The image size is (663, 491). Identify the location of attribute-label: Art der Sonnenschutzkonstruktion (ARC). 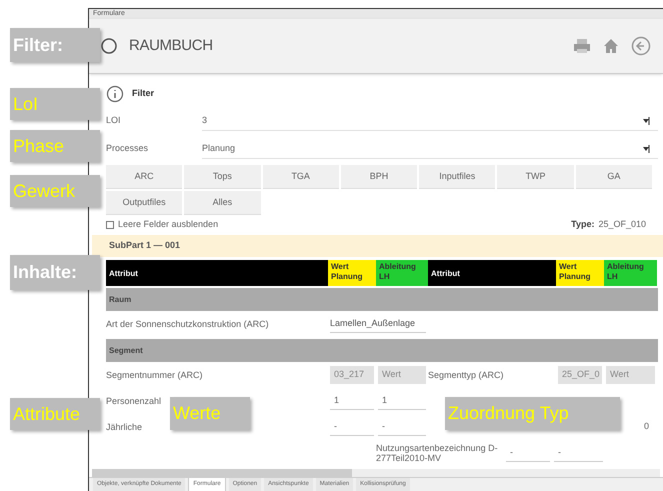
(187, 324).